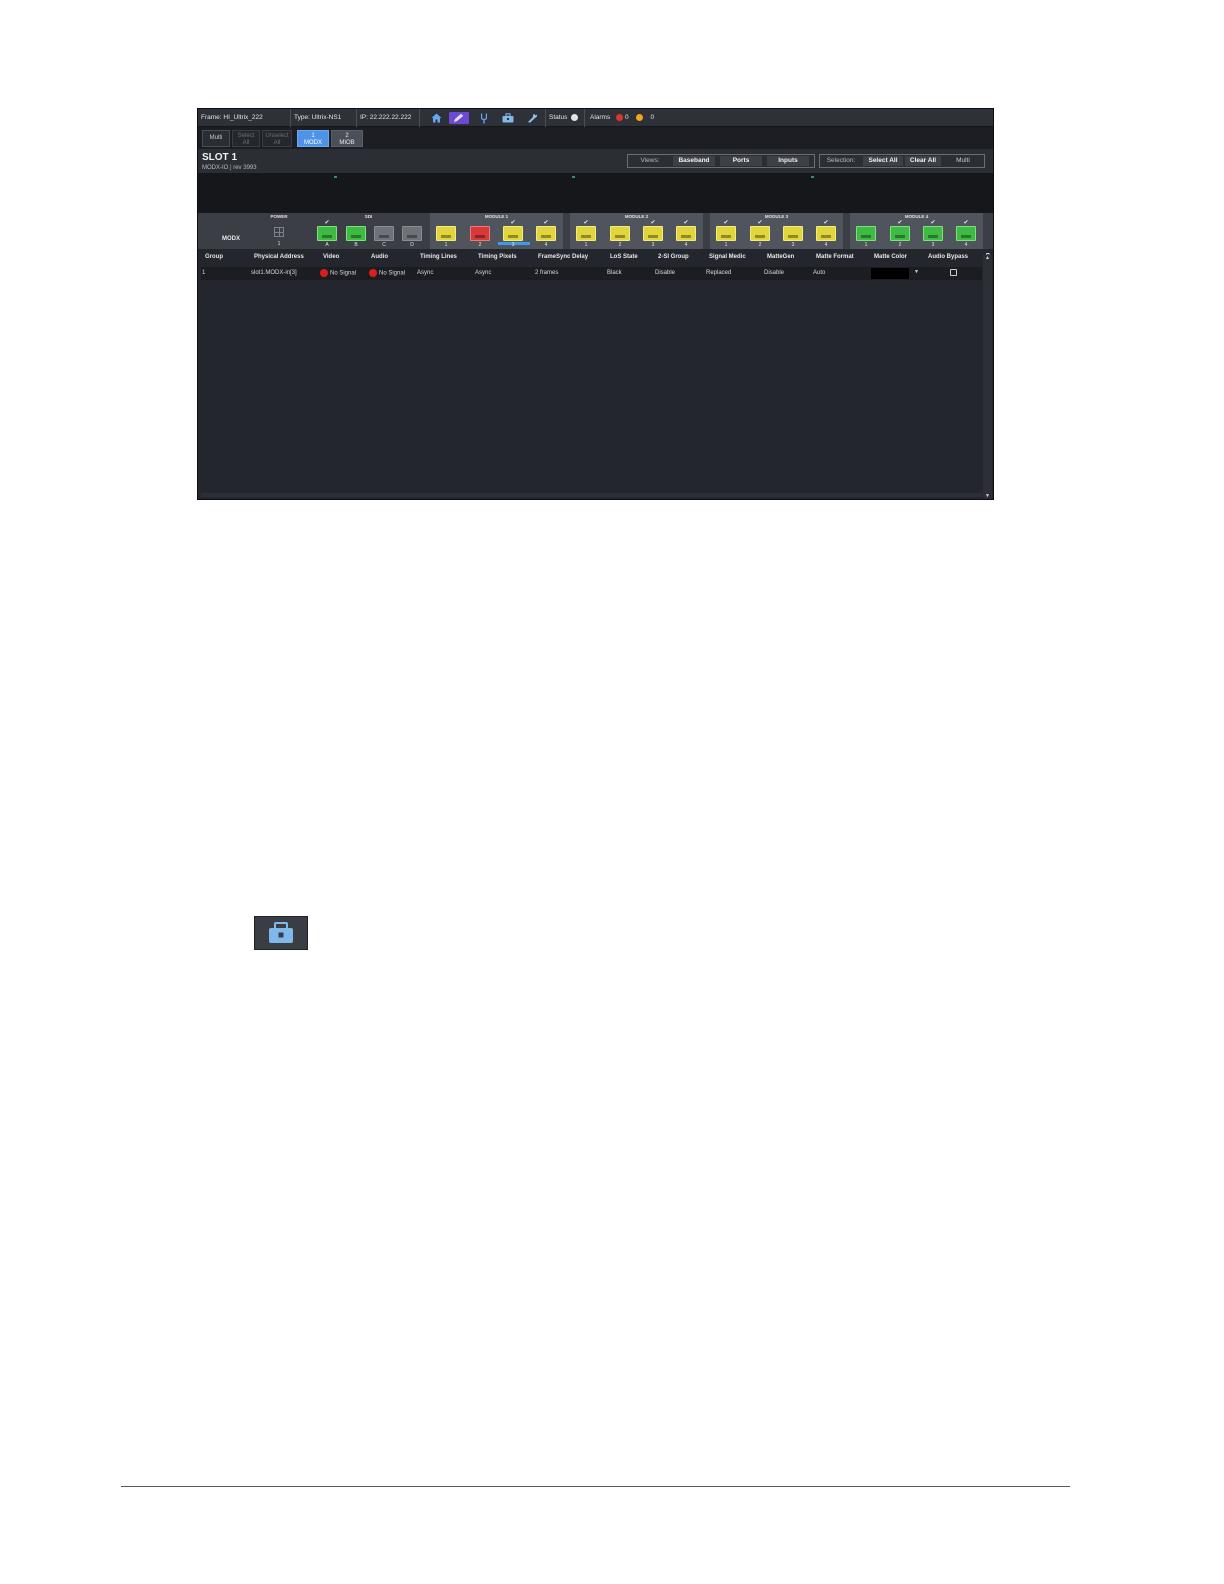 The image size is (1224, 1584). What do you see at coordinates (327, 245) in the screenshot?
I see `sdi-port-a-label: A` at bounding box center [327, 245].